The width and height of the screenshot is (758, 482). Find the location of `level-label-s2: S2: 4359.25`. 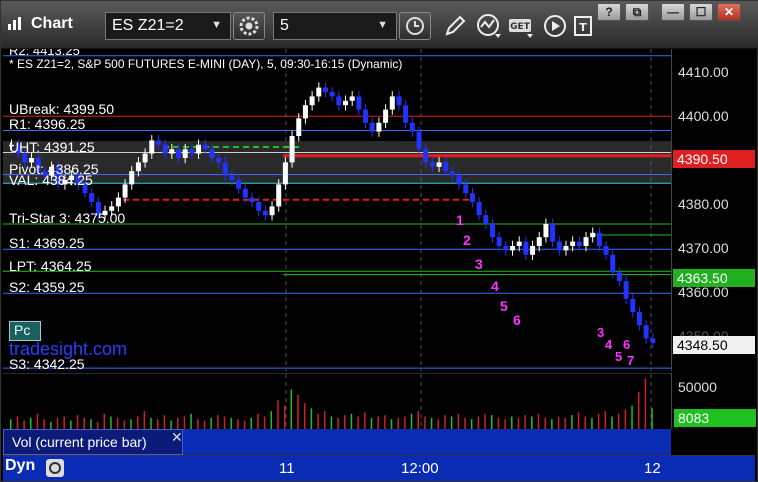

level-label-s2: S2: 4359.25 is located at coordinates (47, 287).